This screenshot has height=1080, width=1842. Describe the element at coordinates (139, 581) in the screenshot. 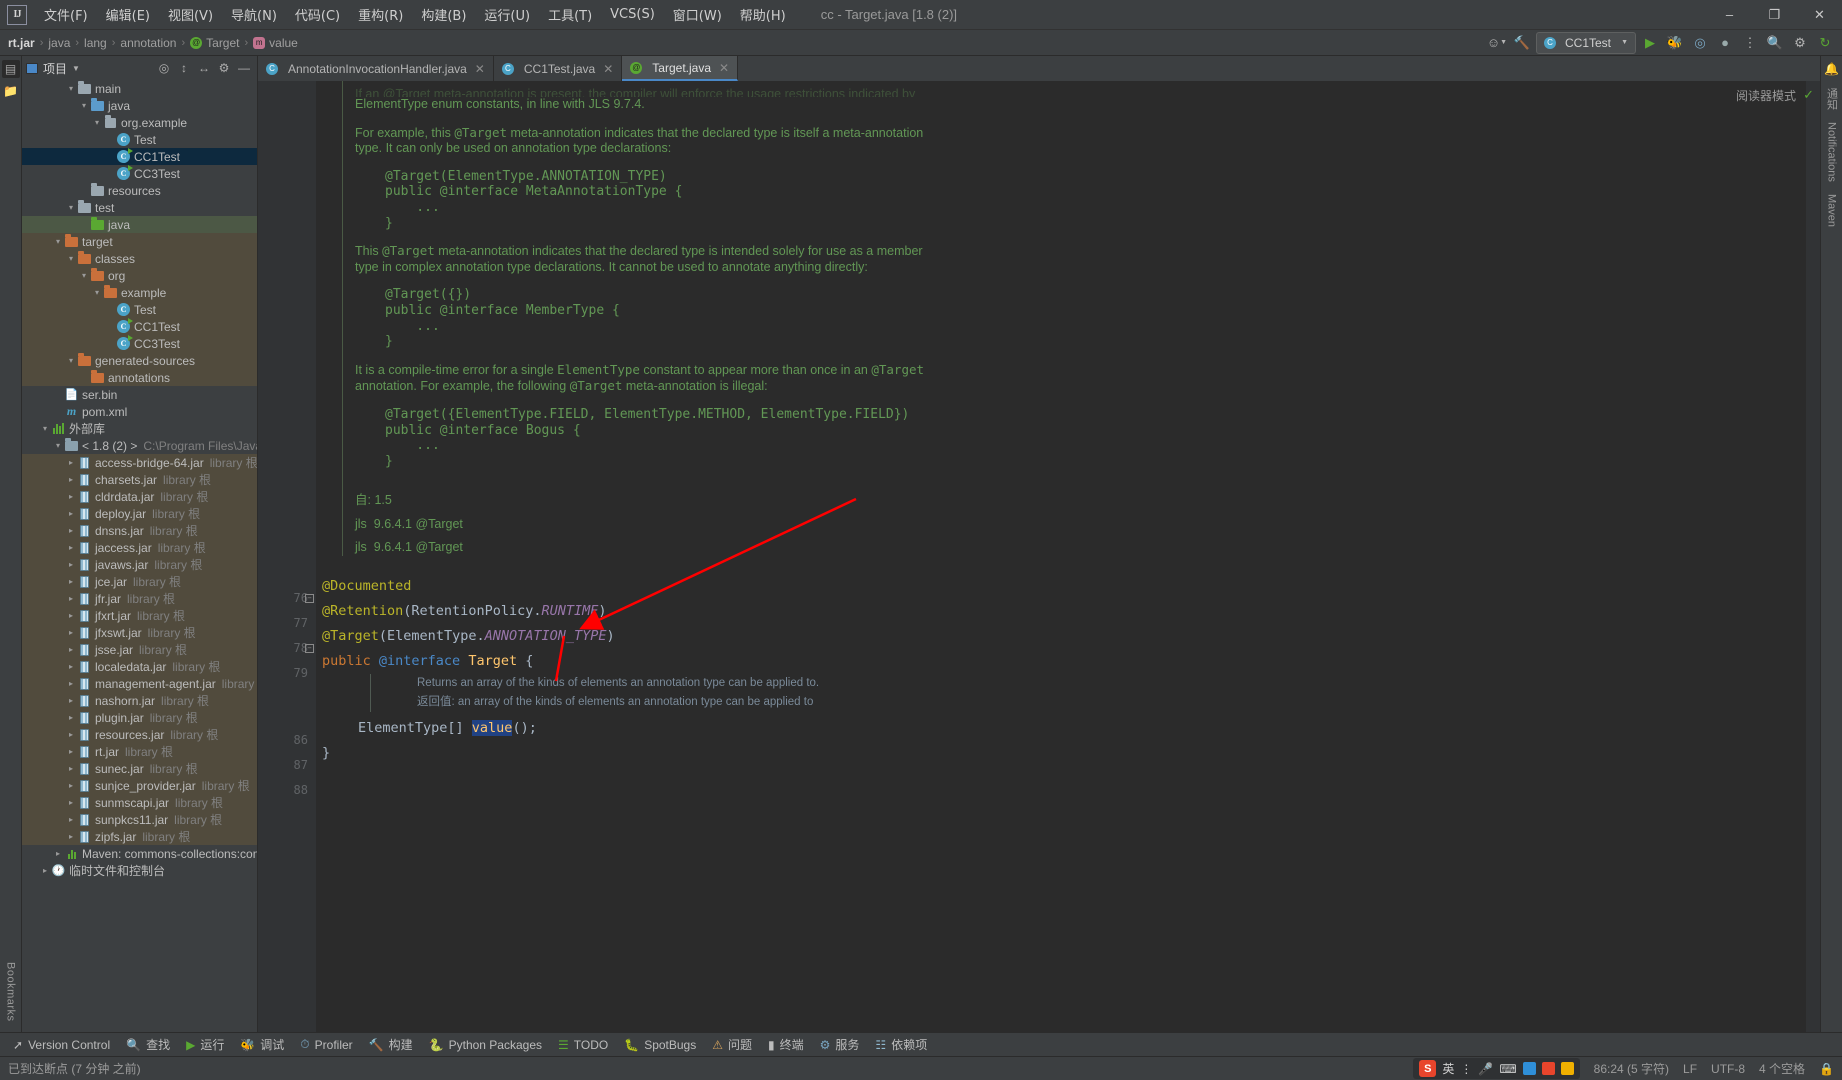

I see `tree-node-jce-jar: ▸ jce.jar library 根` at that location.